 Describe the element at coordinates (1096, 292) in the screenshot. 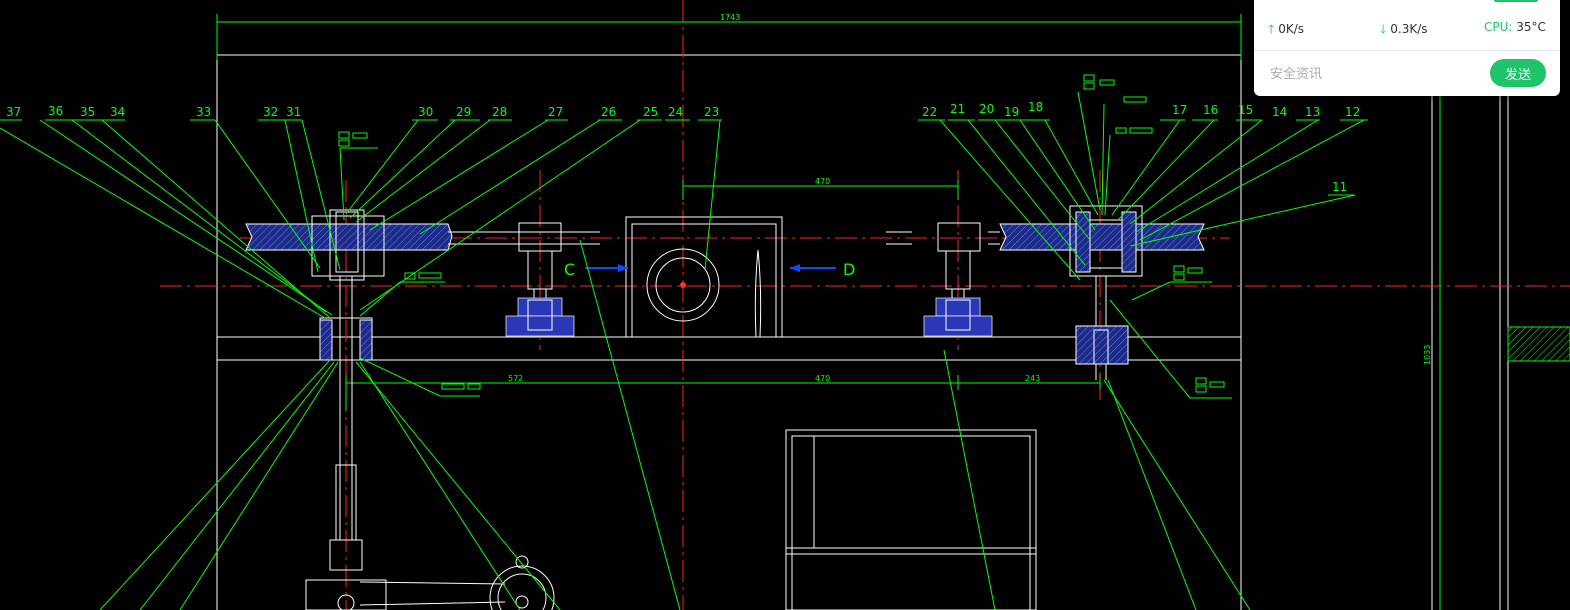

I see `right-spindle-assembly` at that location.